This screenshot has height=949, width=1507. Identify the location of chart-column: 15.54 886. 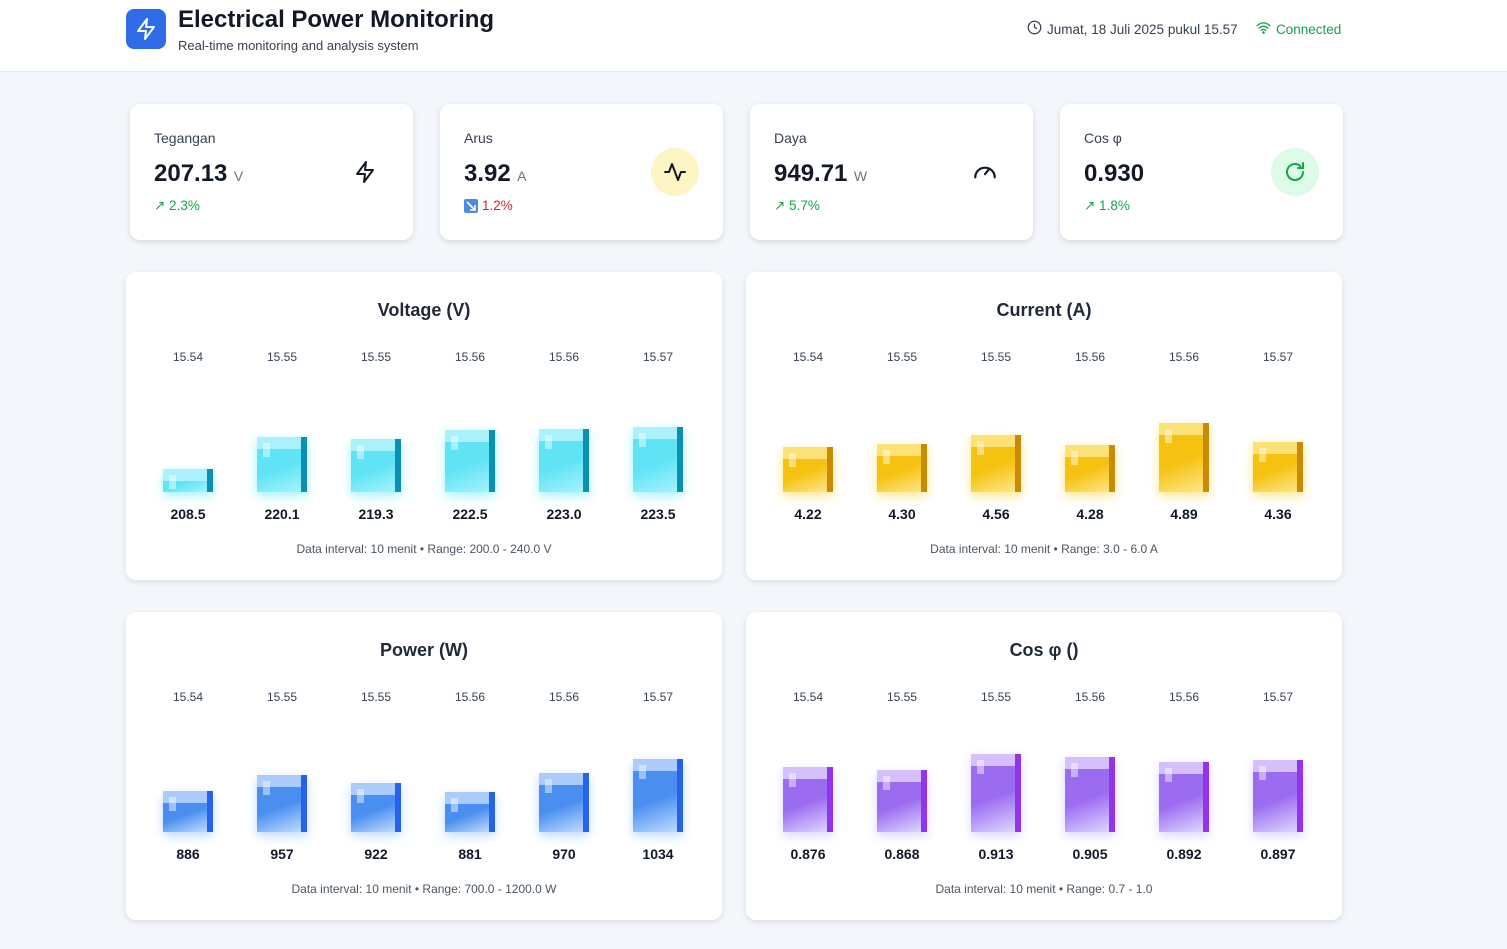
(188, 742).